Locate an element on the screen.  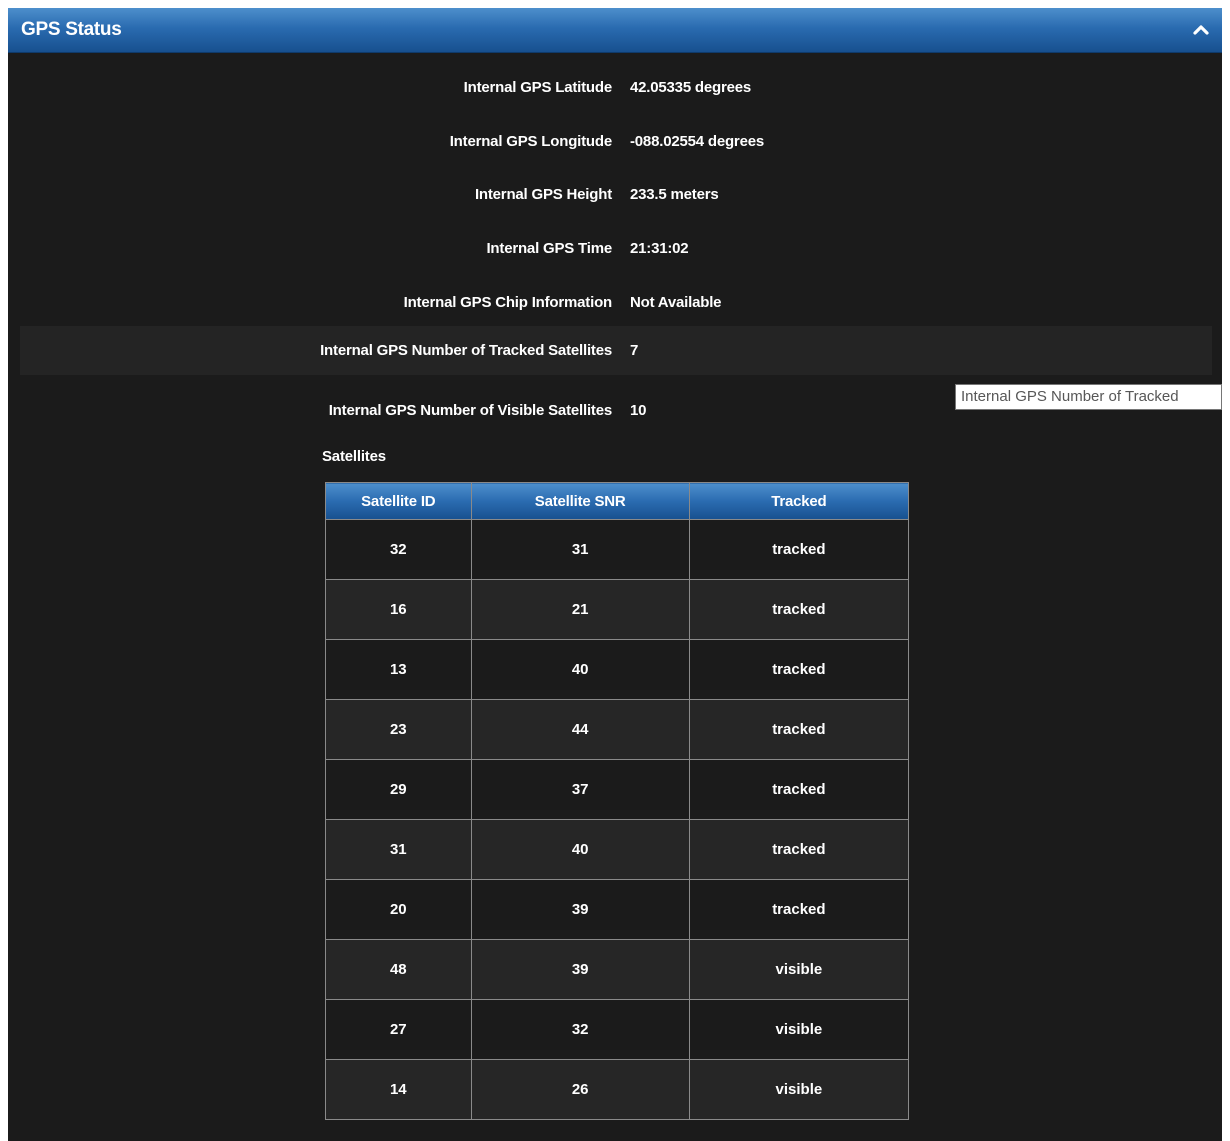
cell-satellite-id: 29 is located at coordinates (398, 789).